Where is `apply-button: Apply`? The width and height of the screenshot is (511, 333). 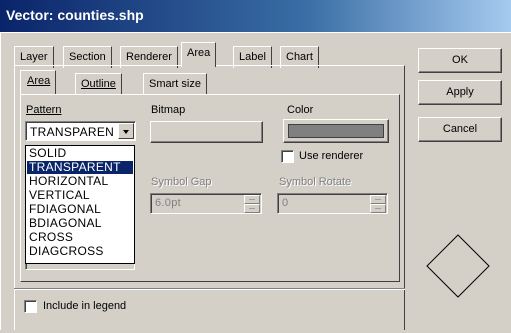
apply-button: Apply is located at coordinates (460, 92).